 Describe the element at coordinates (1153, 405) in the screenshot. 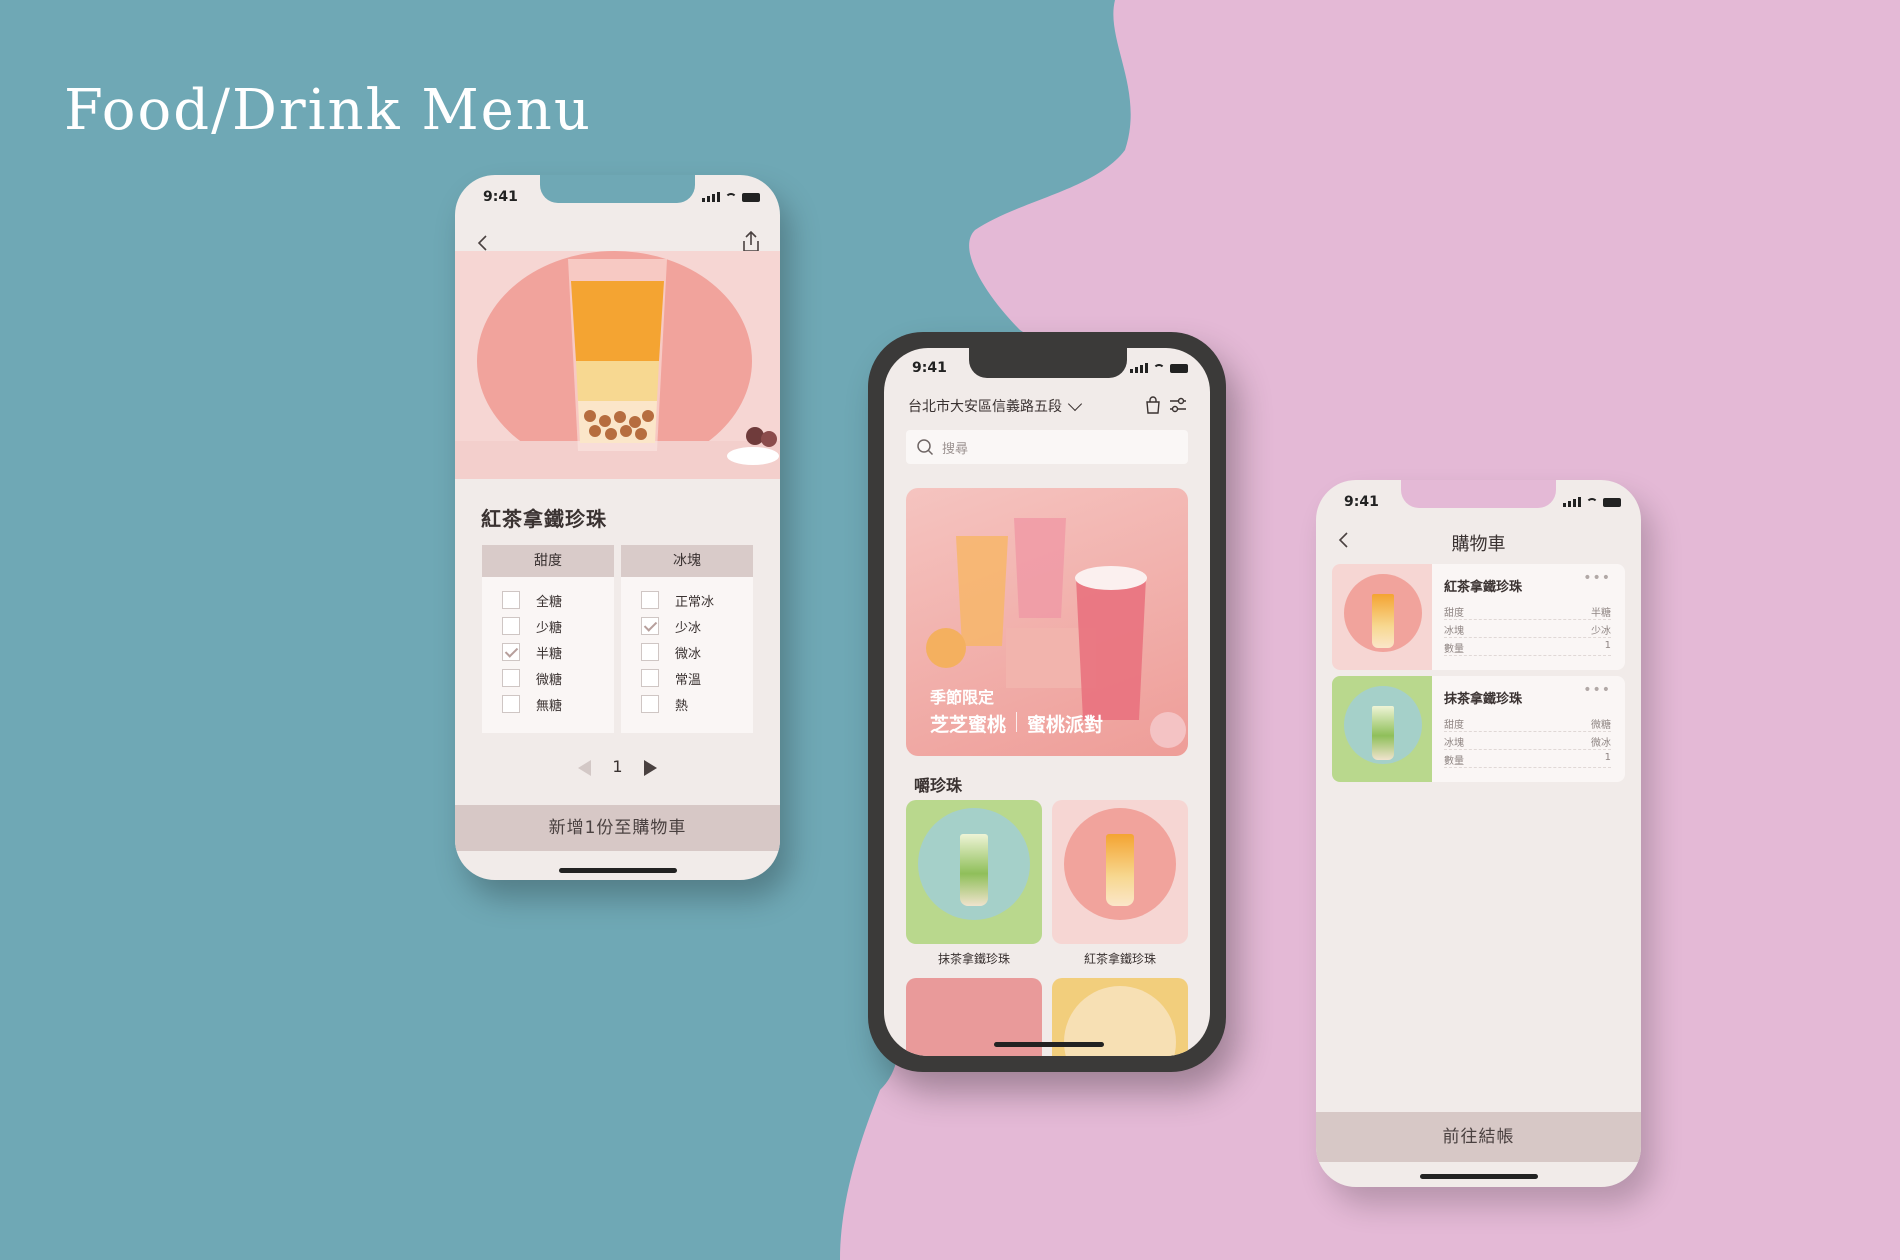

I see `bag-icon` at that location.